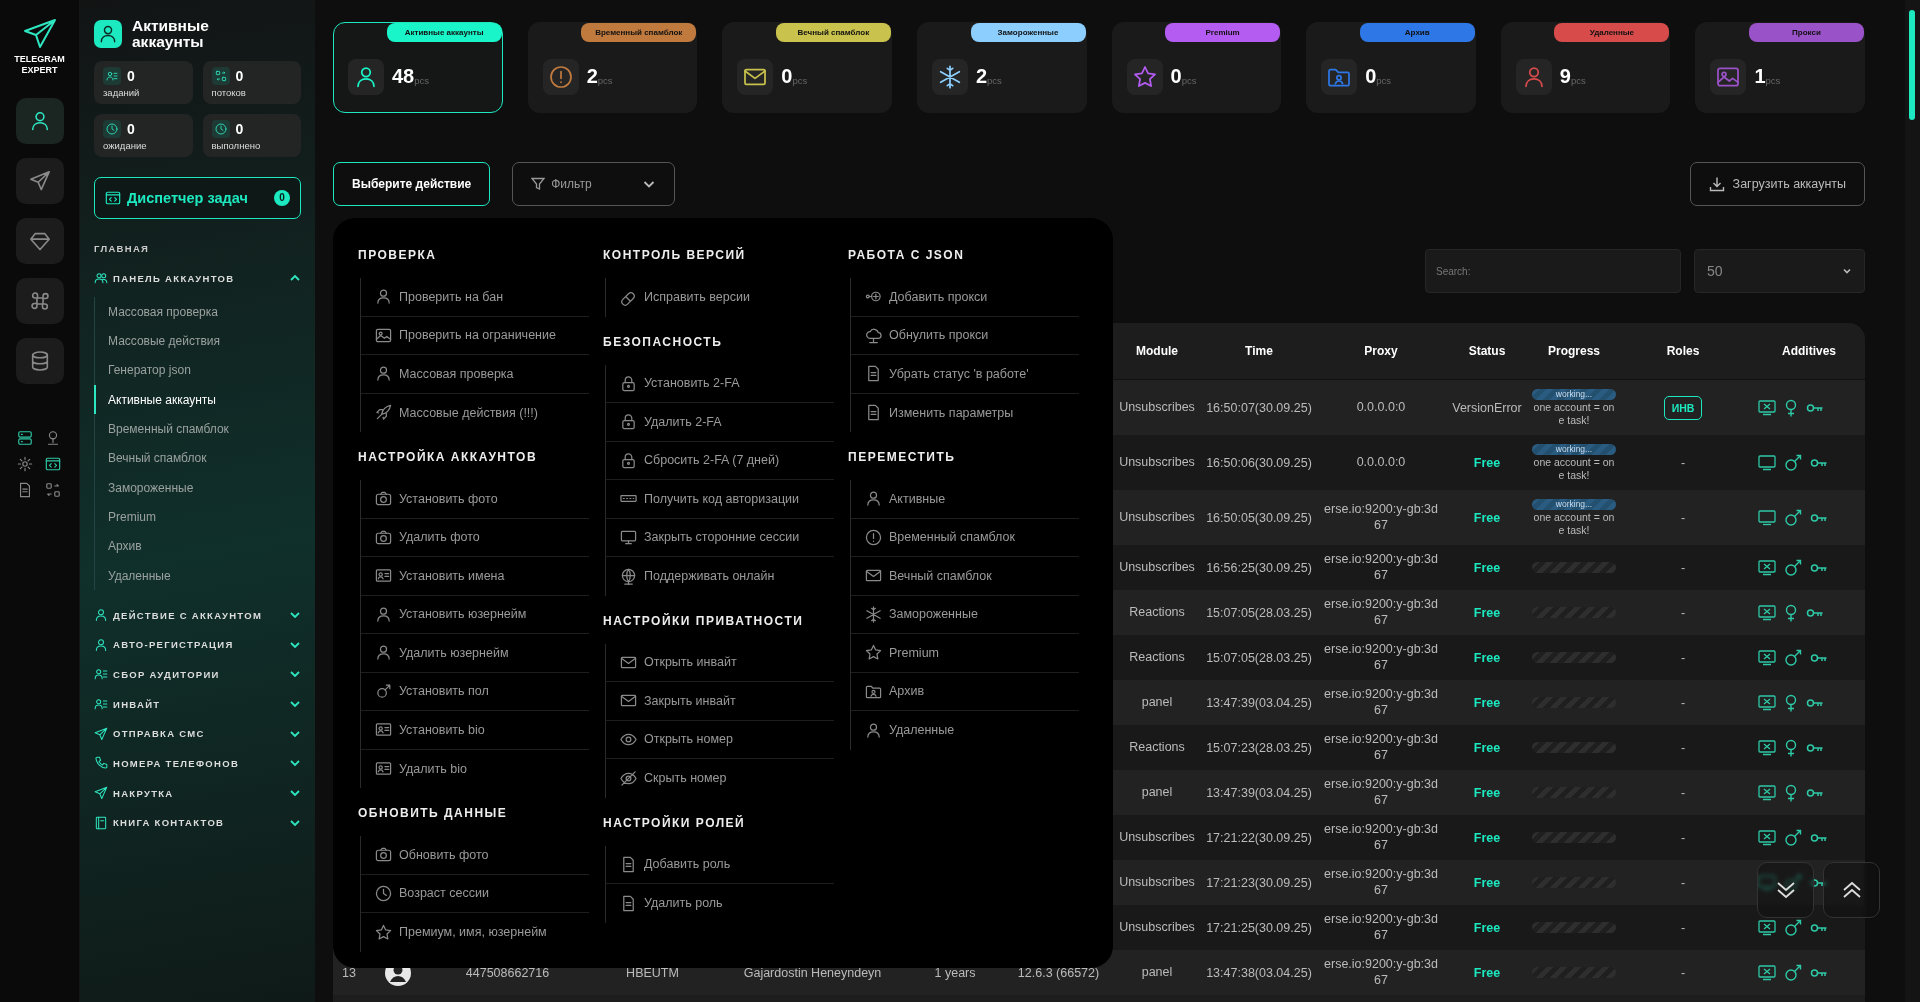 The height and width of the screenshot is (1002, 1920). What do you see at coordinates (1391, 67) in the screenshot?
I see `stat-card: Архив 0pcs` at bounding box center [1391, 67].